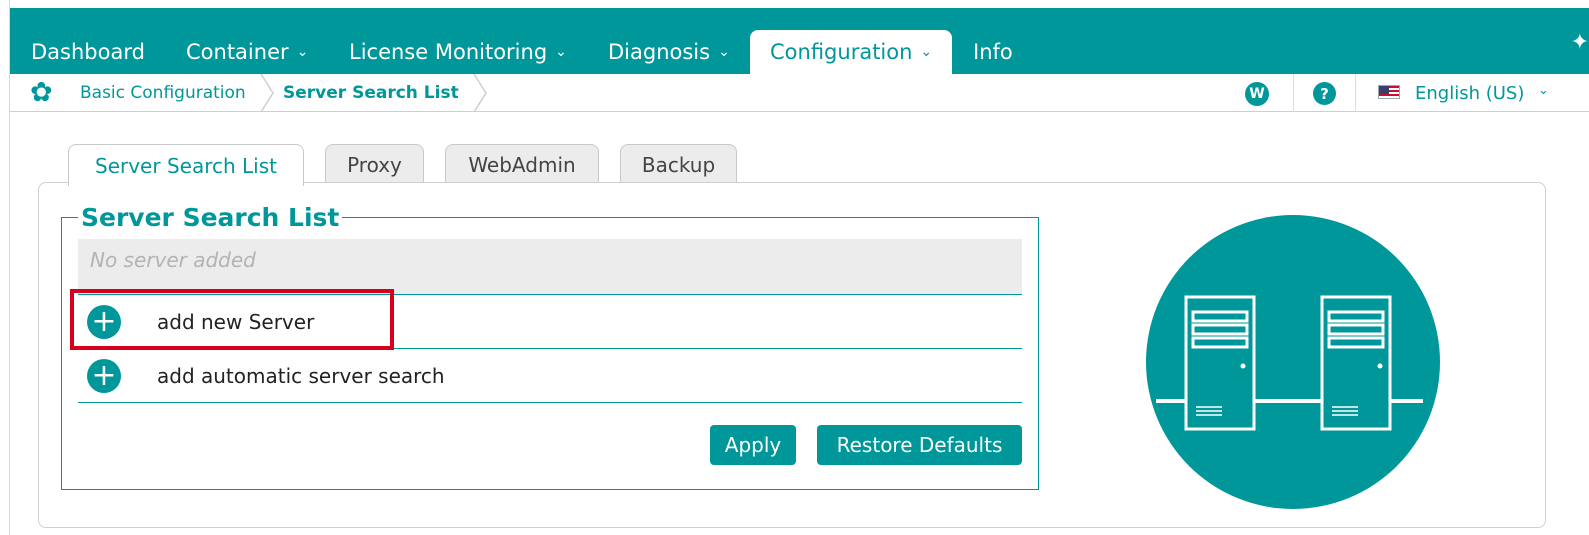 The image size is (1589, 535). Describe the element at coordinates (237, 52) in the screenshot. I see `nav-container-label: Container` at that location.